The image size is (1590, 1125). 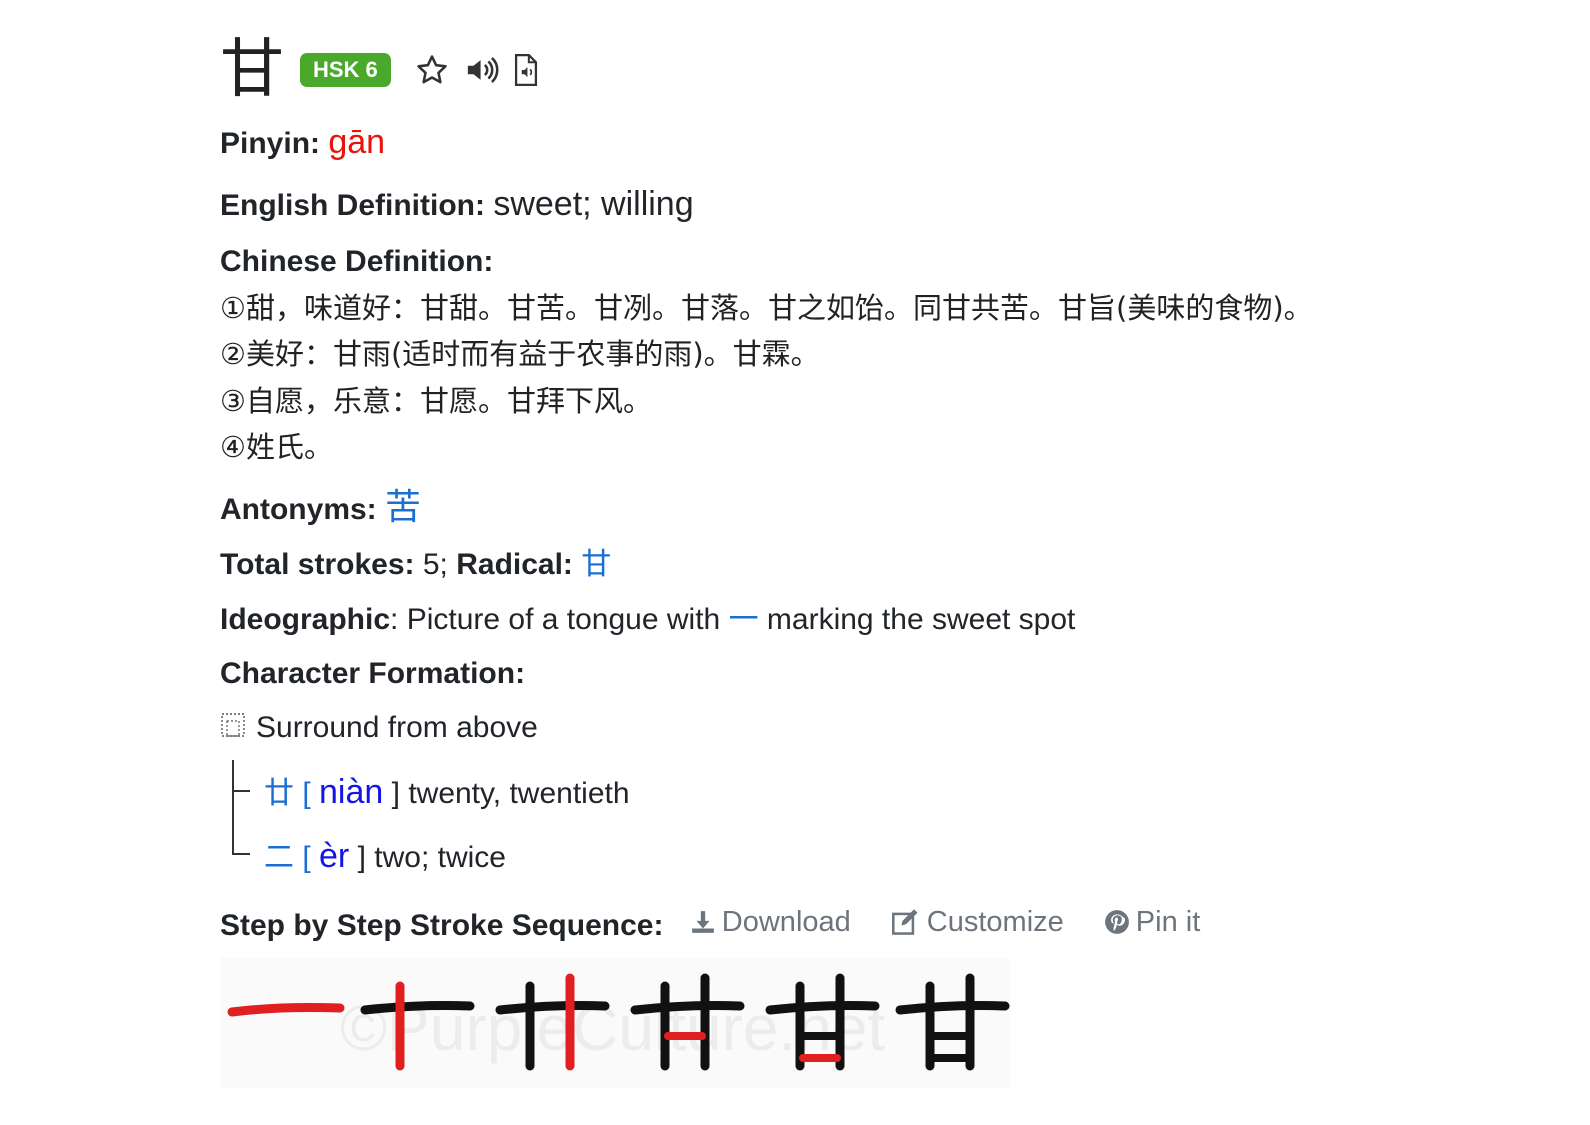 I want to click on component-row: 二 [ èr ] two; twice, so click(x=385, y=856).